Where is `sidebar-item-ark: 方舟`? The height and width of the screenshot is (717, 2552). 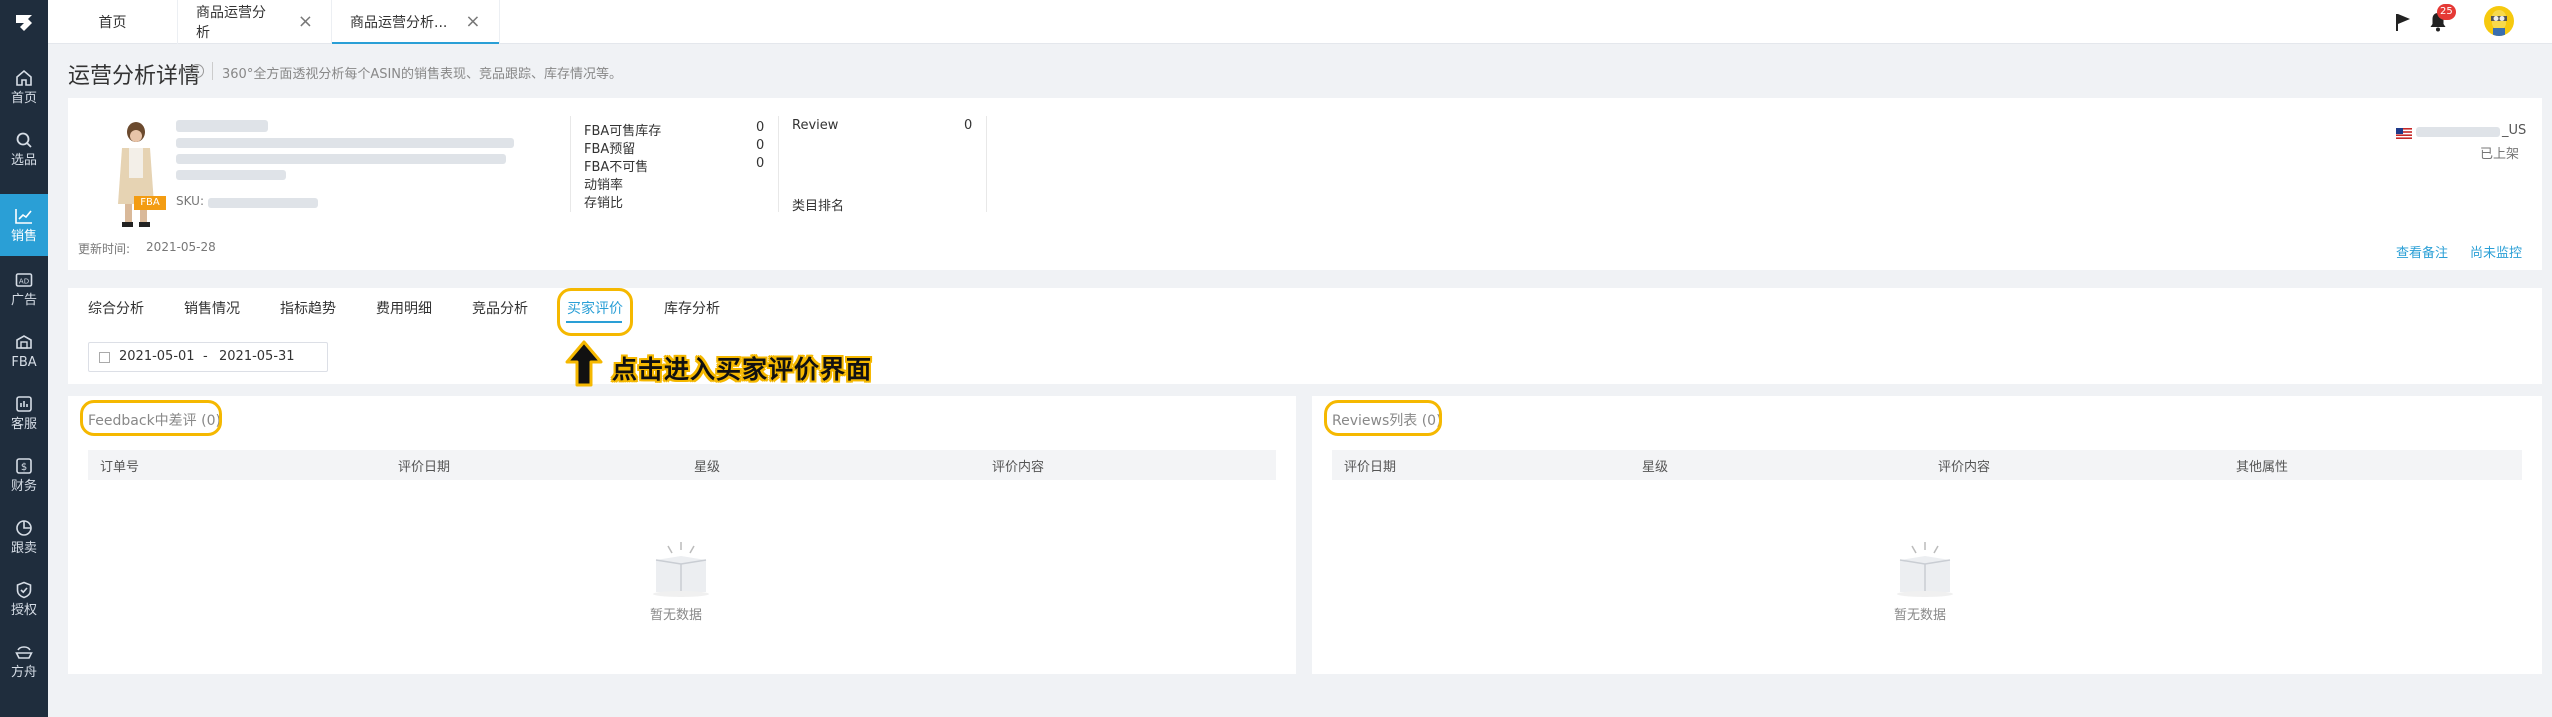 sidebar-item-ark: 方舟 is located at coordinates (24, 661).